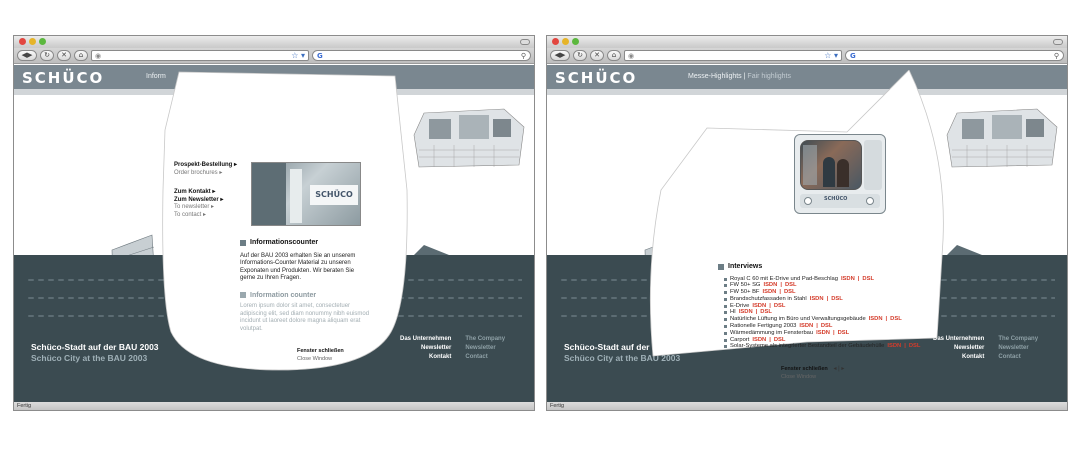  I want to click on tv-logo: SCHÜCO, so click(836, 199).